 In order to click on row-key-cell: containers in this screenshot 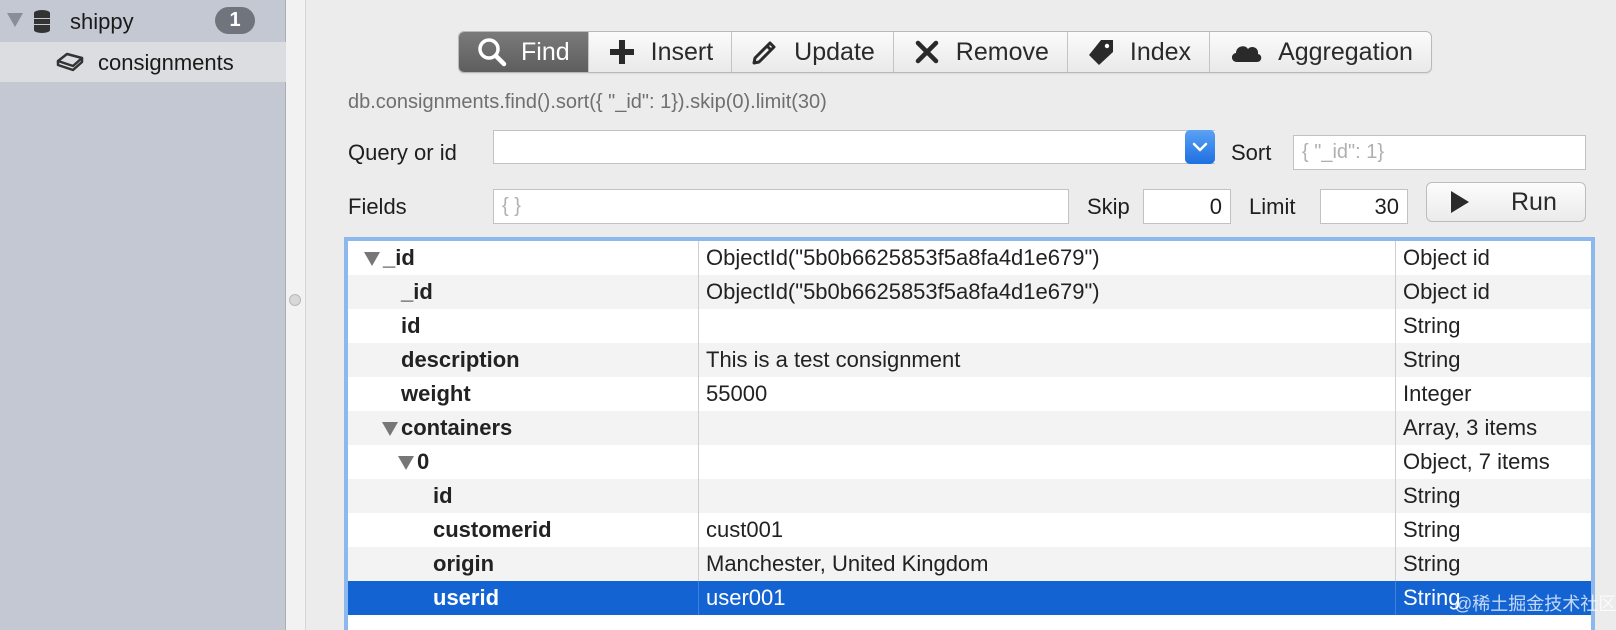, I will do `click(523, 428)`.